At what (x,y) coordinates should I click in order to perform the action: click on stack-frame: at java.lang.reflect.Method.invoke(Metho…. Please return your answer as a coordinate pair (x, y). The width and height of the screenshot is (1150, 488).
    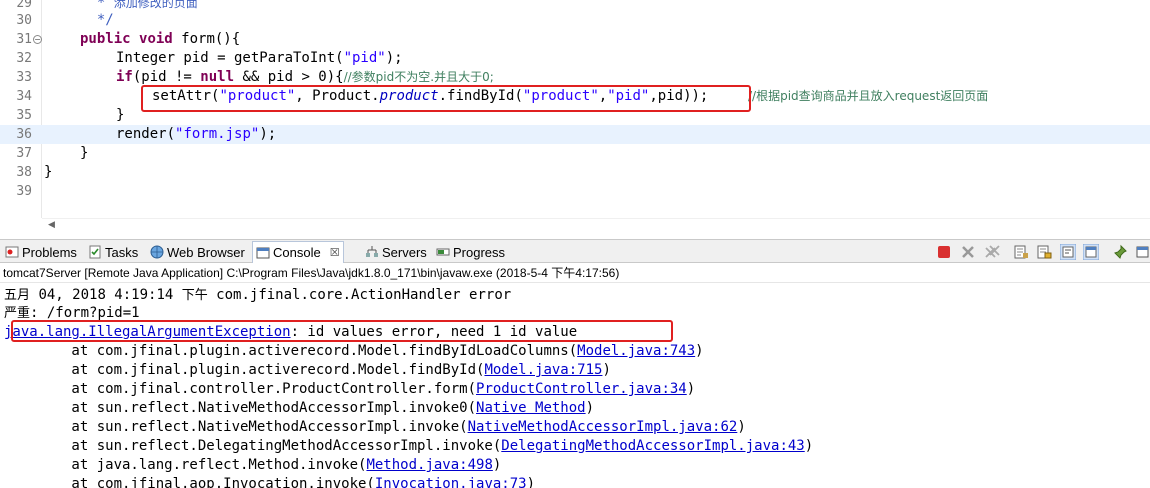
    Looking at the image, I should click on (253, 465).